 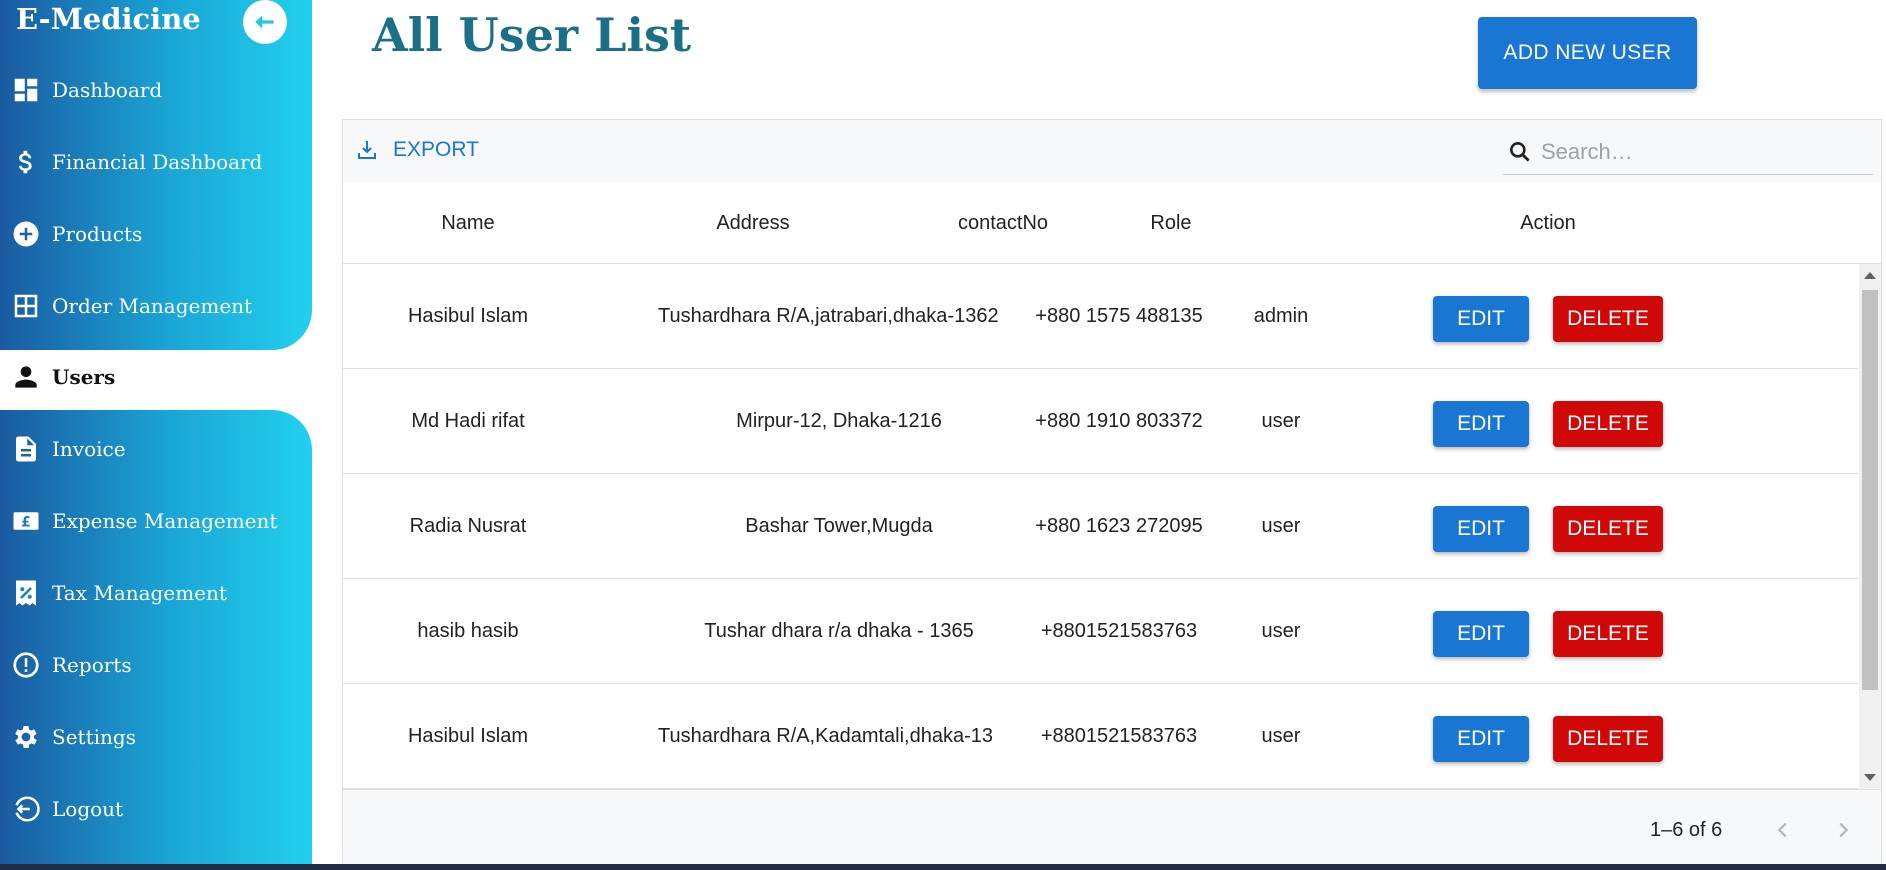 I want to click on table-header: Name Address contactNo Role Action, so click(x=1112, y=223).